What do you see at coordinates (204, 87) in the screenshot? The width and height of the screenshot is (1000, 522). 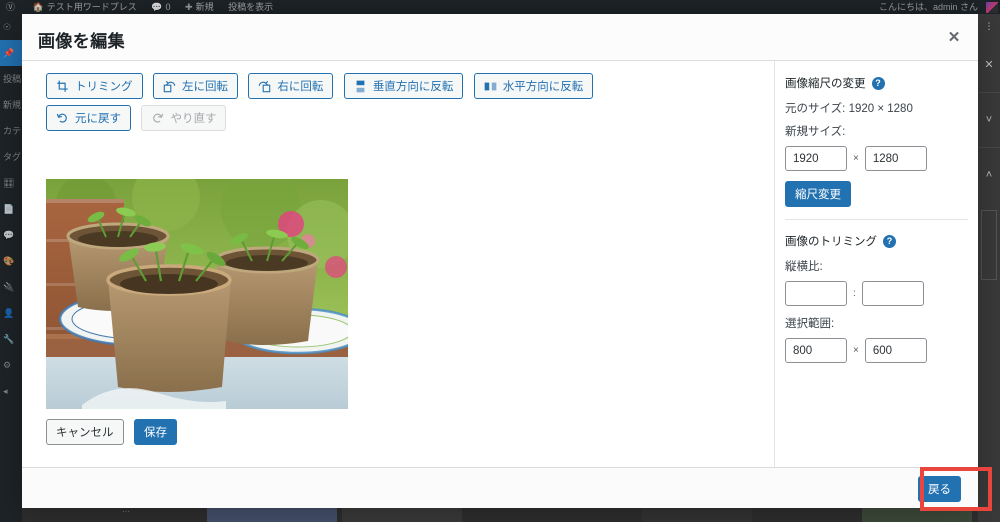 I see `rotate-left-button-label: 左に回転` at bounding box center [204, 87].